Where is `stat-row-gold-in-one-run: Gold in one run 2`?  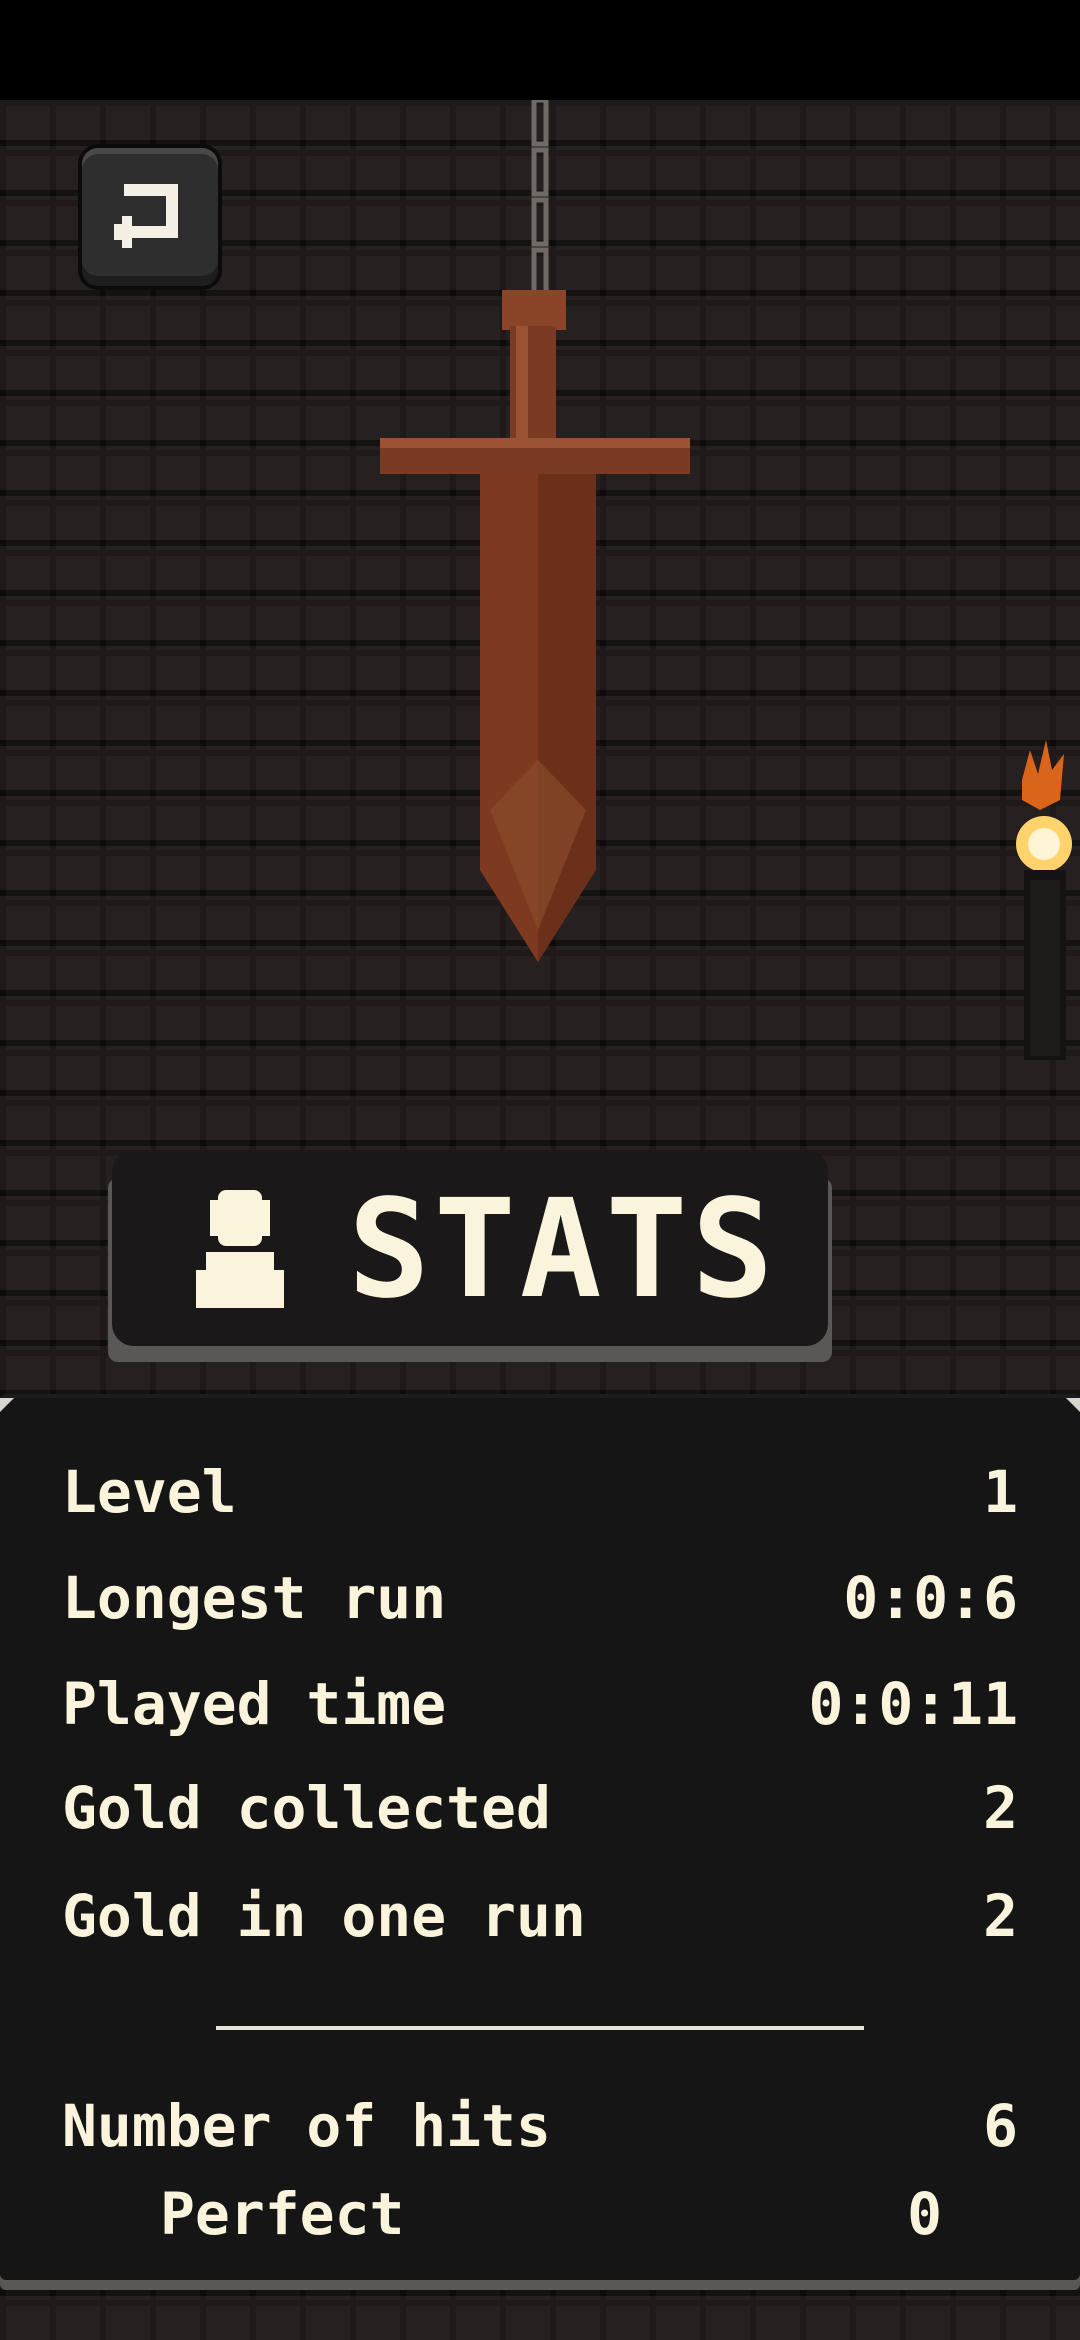 stat-row-gold-in-one-run: Gold in one run 2 is located at coordinates (540, 1916).